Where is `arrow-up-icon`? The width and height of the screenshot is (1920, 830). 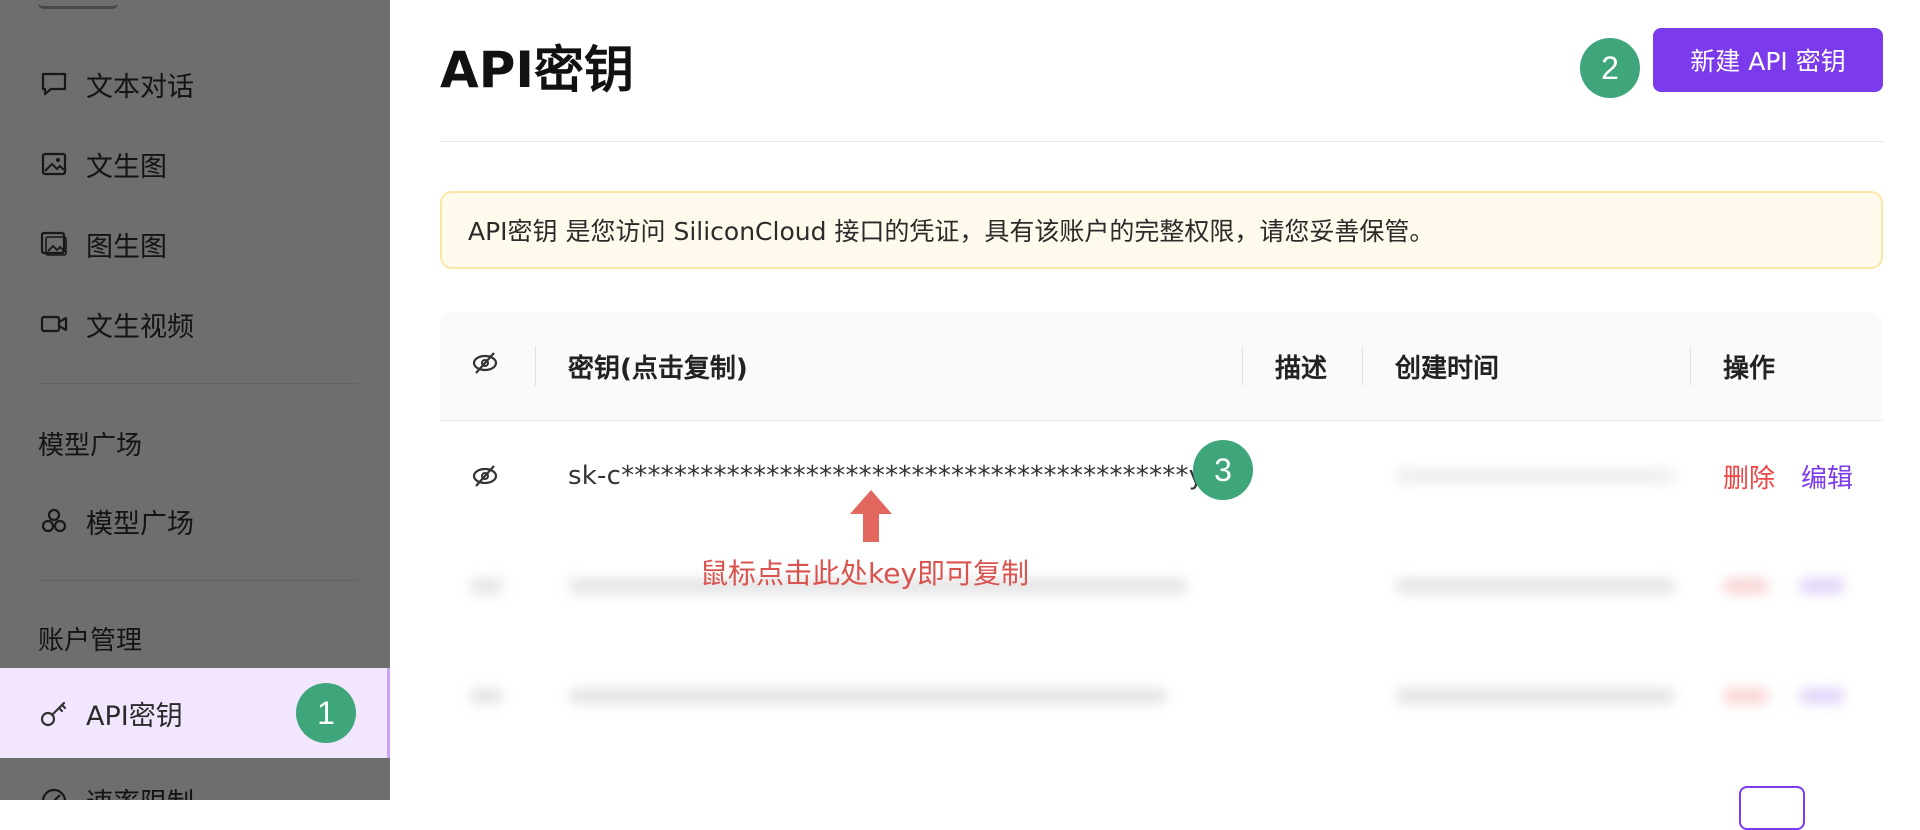
arrow-up-icon is located at coordinates (871, 516).